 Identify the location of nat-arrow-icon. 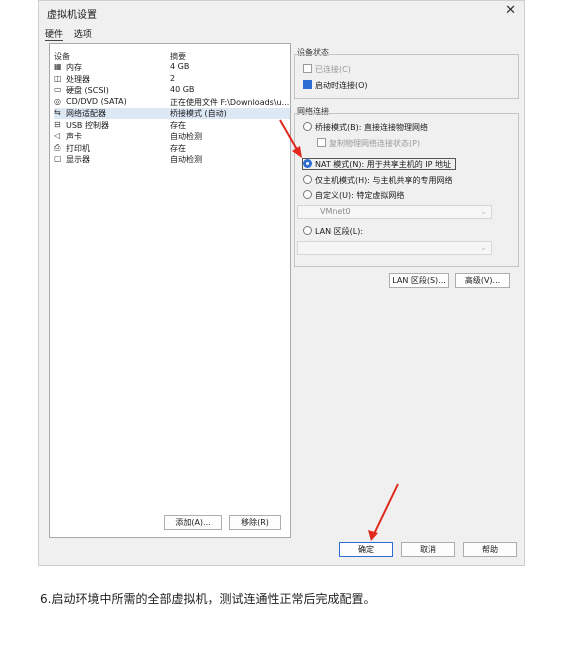
(290, 138).